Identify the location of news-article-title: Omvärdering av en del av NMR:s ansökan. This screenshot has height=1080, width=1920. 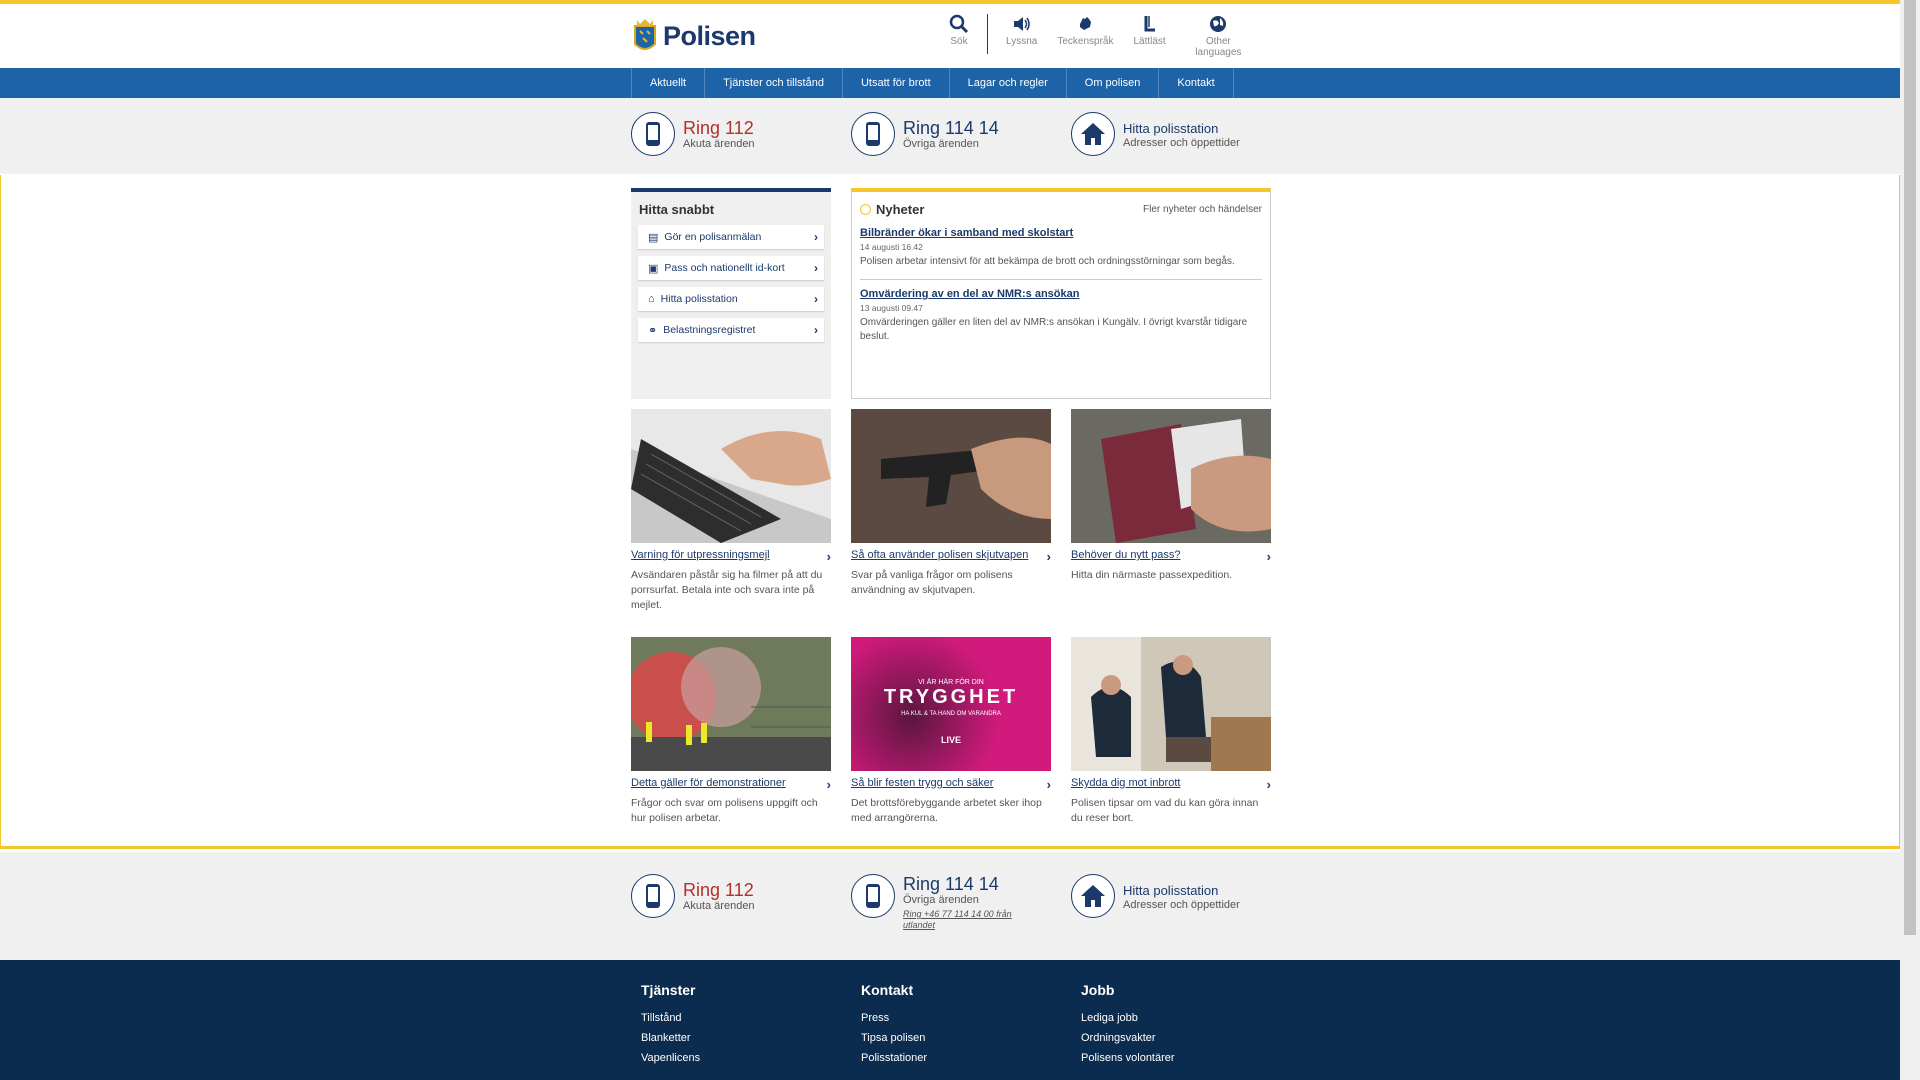
(1061, 294).